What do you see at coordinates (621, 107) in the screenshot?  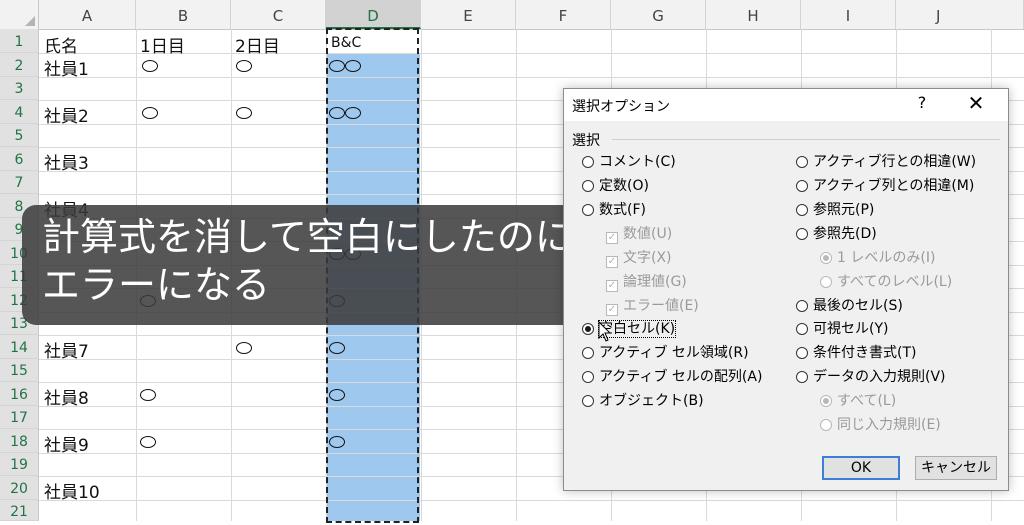 I see `dialog-title: 選択オプション` at bounding box center [621, 107].